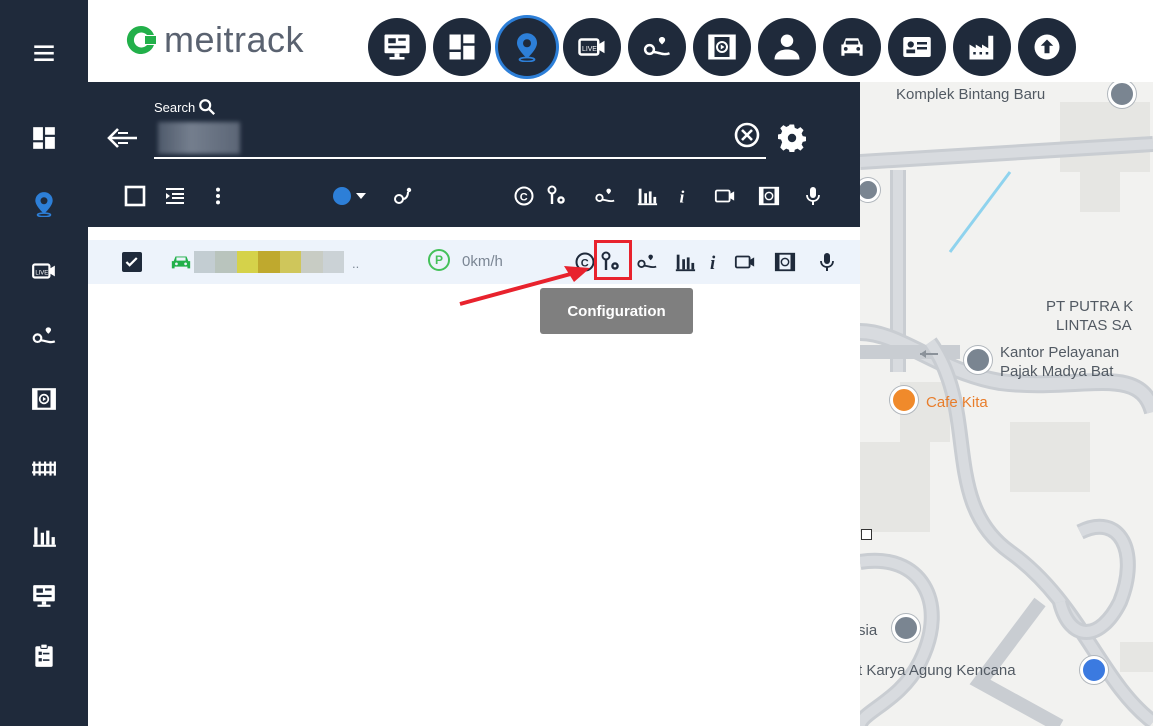 The image size is (1153, 726). Describe the element at coordinates (207, 107) in the screenshot. I see `search-icon` at that location.